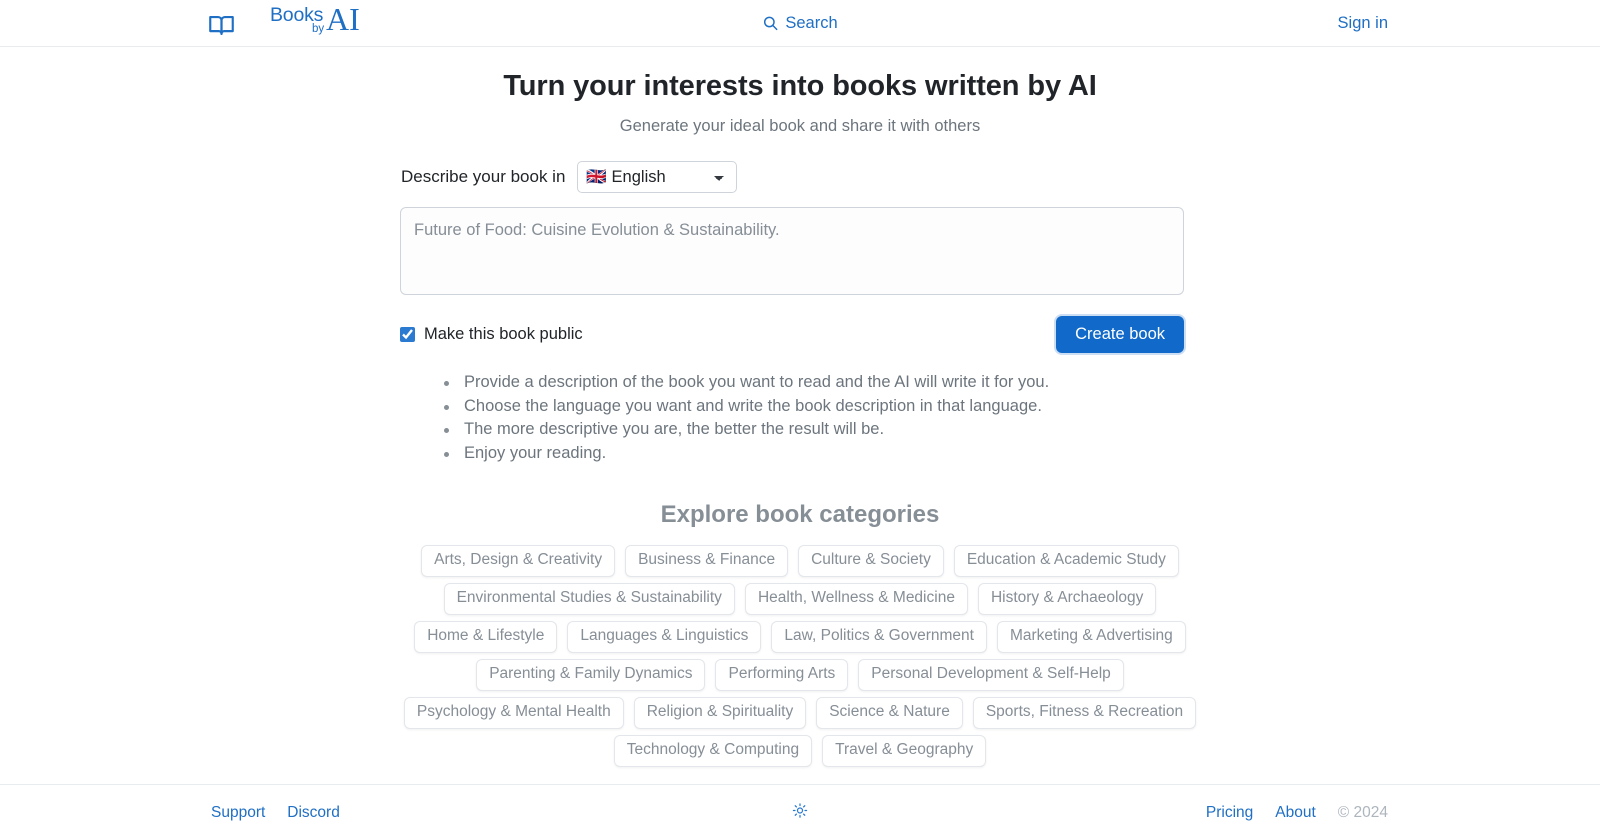  Describe the element at coordinates (1229, 813) in the screenshot. I see `footer-link-pricing: Pricing` at that location.